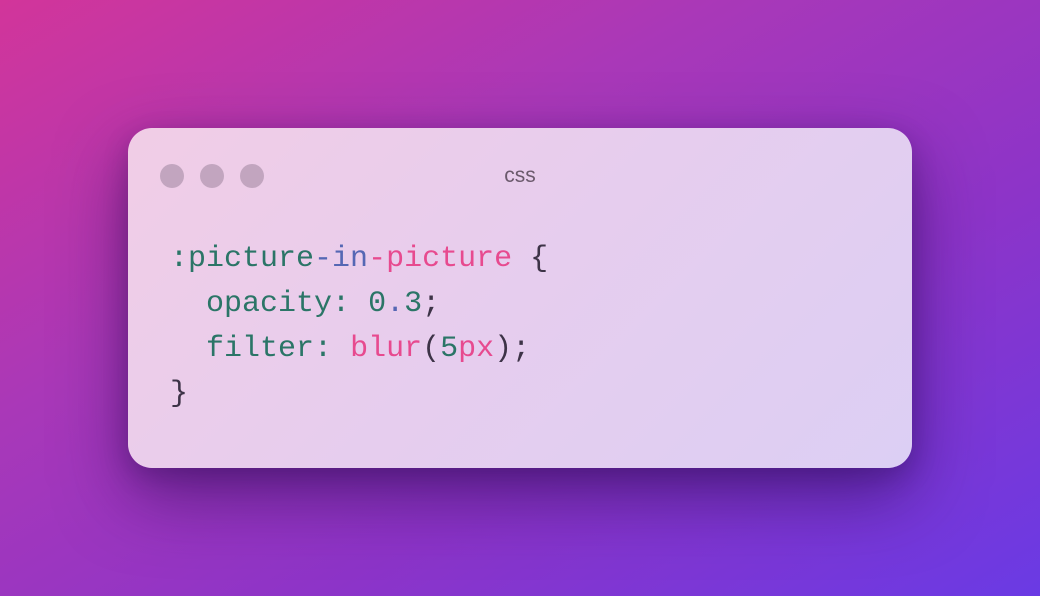 Image resolution: width=1040 pixels, height=596 pixels. I want to click on unit: px, so click(476, 349).